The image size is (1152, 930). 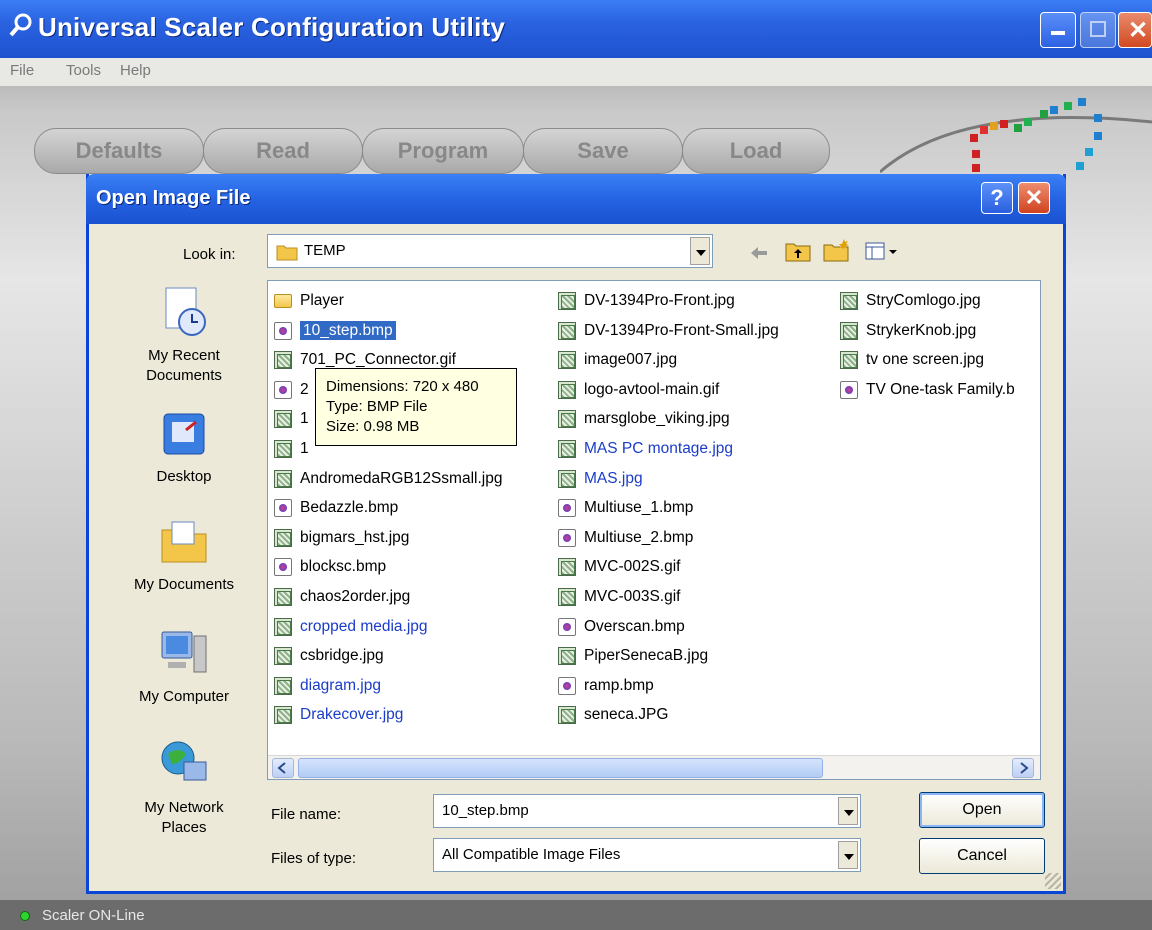 I want to click on program-button: Program, so click(x=443, y=151).